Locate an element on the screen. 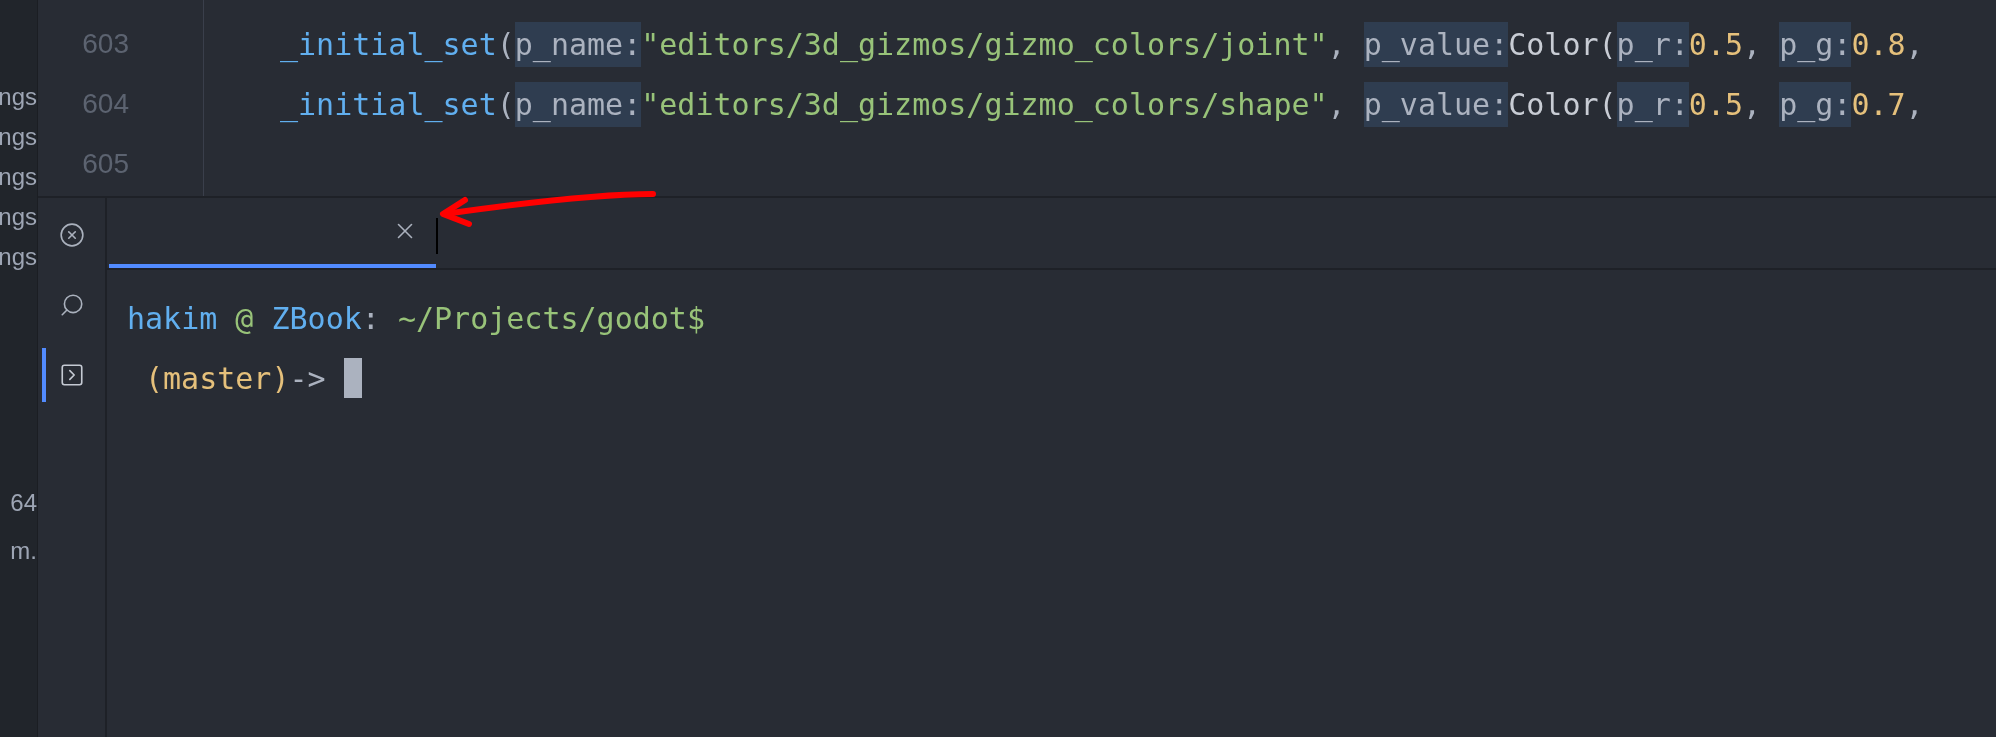 The width and height of the screenshot is (1996, 737). string-literal: "editors/3d_gizmos/gizmo_colors/joint" is located at coordinates (984, 45).